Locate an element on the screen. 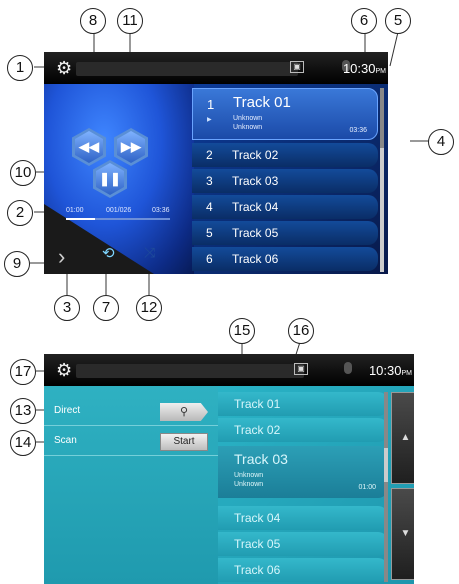  callout-6: 6 is located at coordinates (364, 21).